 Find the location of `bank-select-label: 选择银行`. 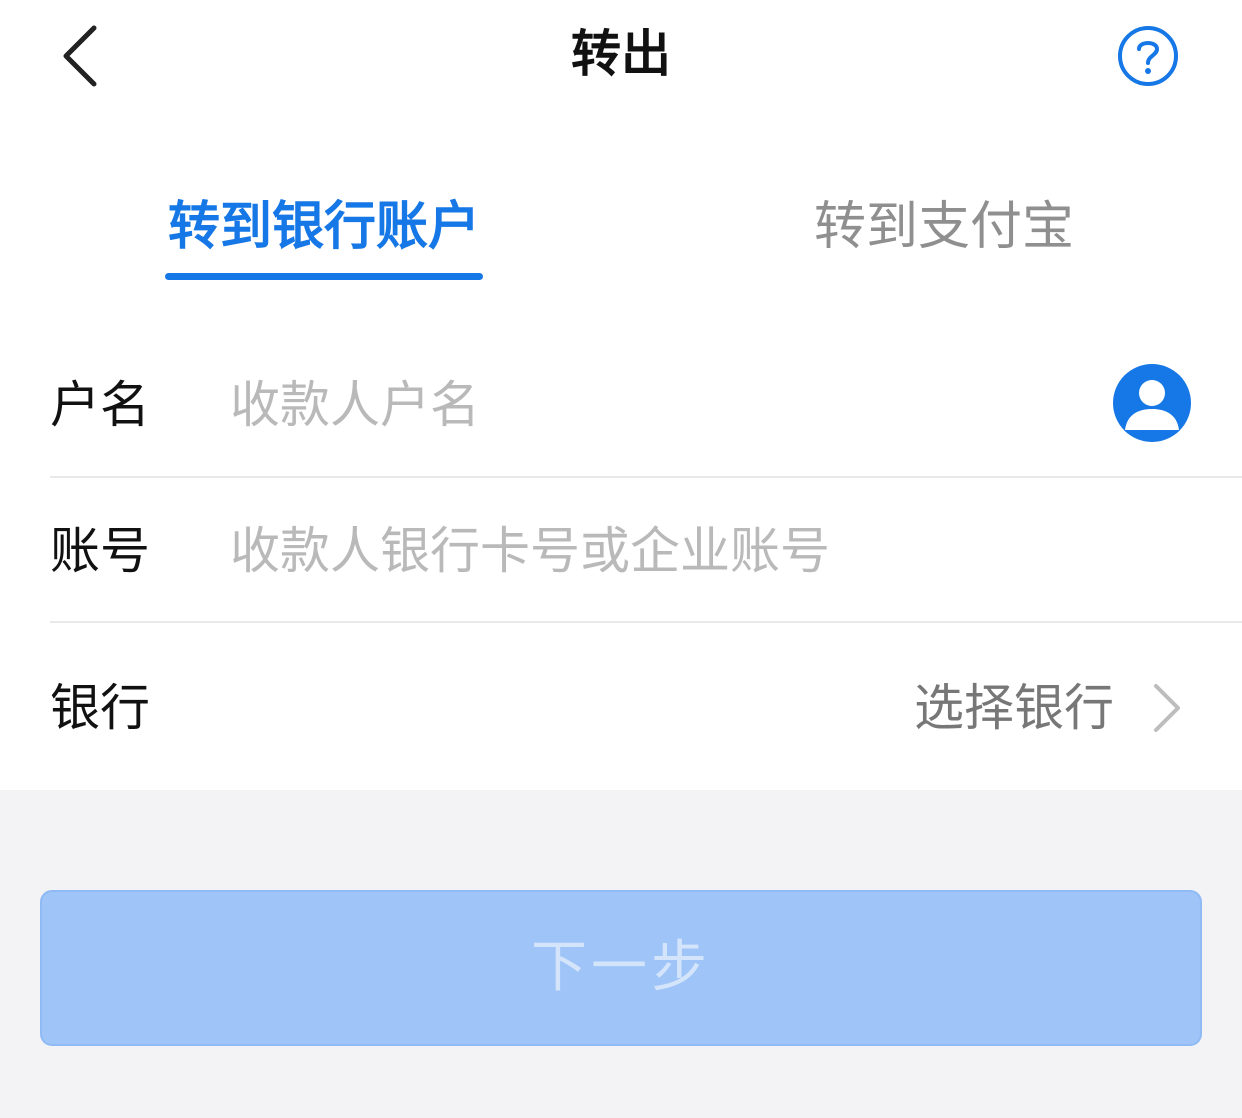

bank-select-label: 选择银行 is located at coordinates (1014, 708).